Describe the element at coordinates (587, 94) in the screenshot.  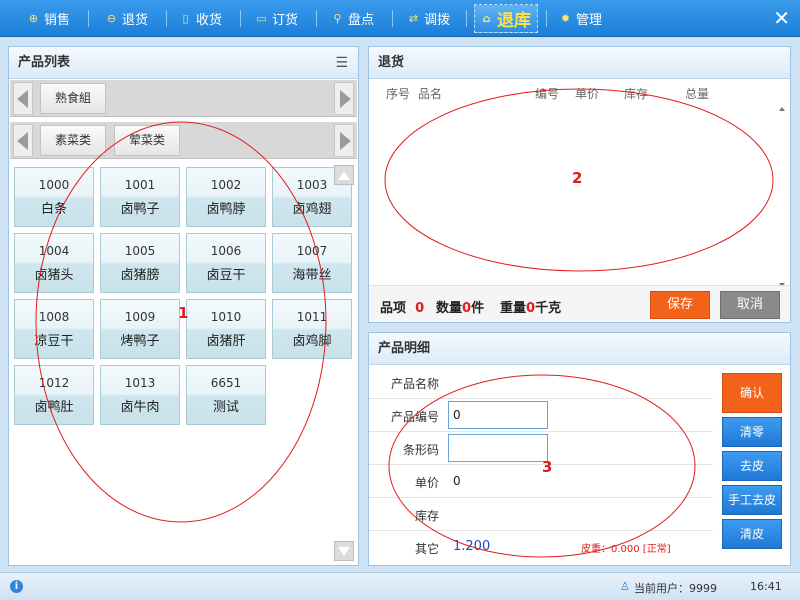
I see `column-header: 单价` at that location.